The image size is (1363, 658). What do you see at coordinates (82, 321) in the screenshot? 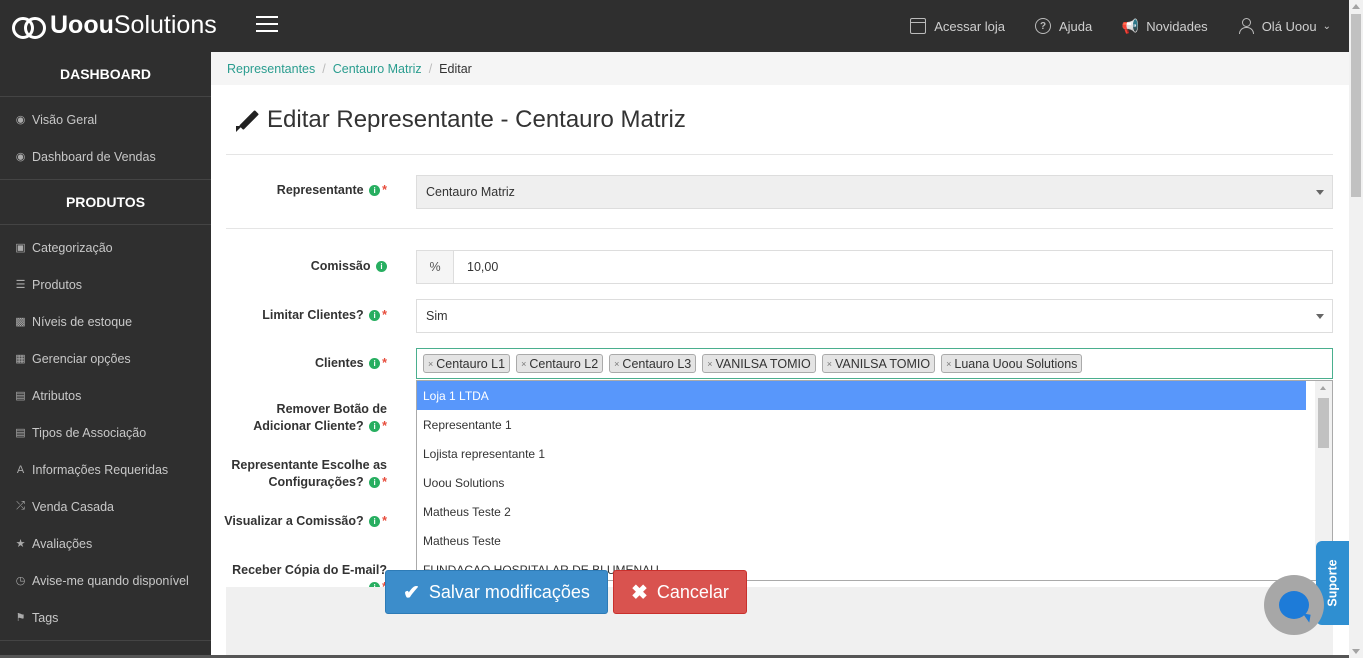
I see `sidebar-item-label: Níveis de estoque` at bounding box center [82, 321].